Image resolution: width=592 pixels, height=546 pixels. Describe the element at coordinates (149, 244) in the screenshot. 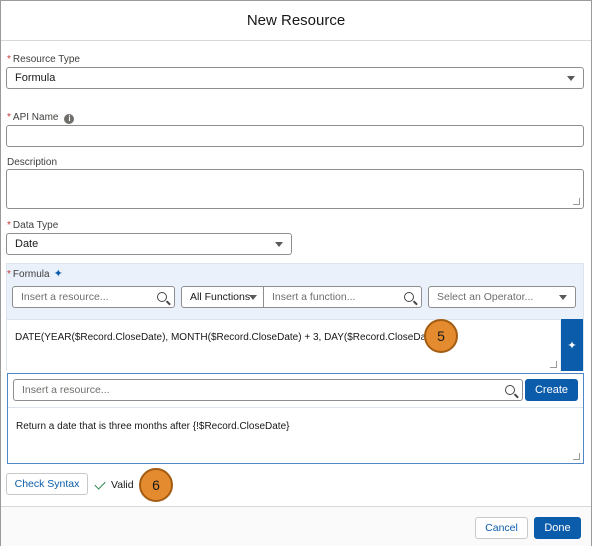

I see `data-type-select: Date` at that location.